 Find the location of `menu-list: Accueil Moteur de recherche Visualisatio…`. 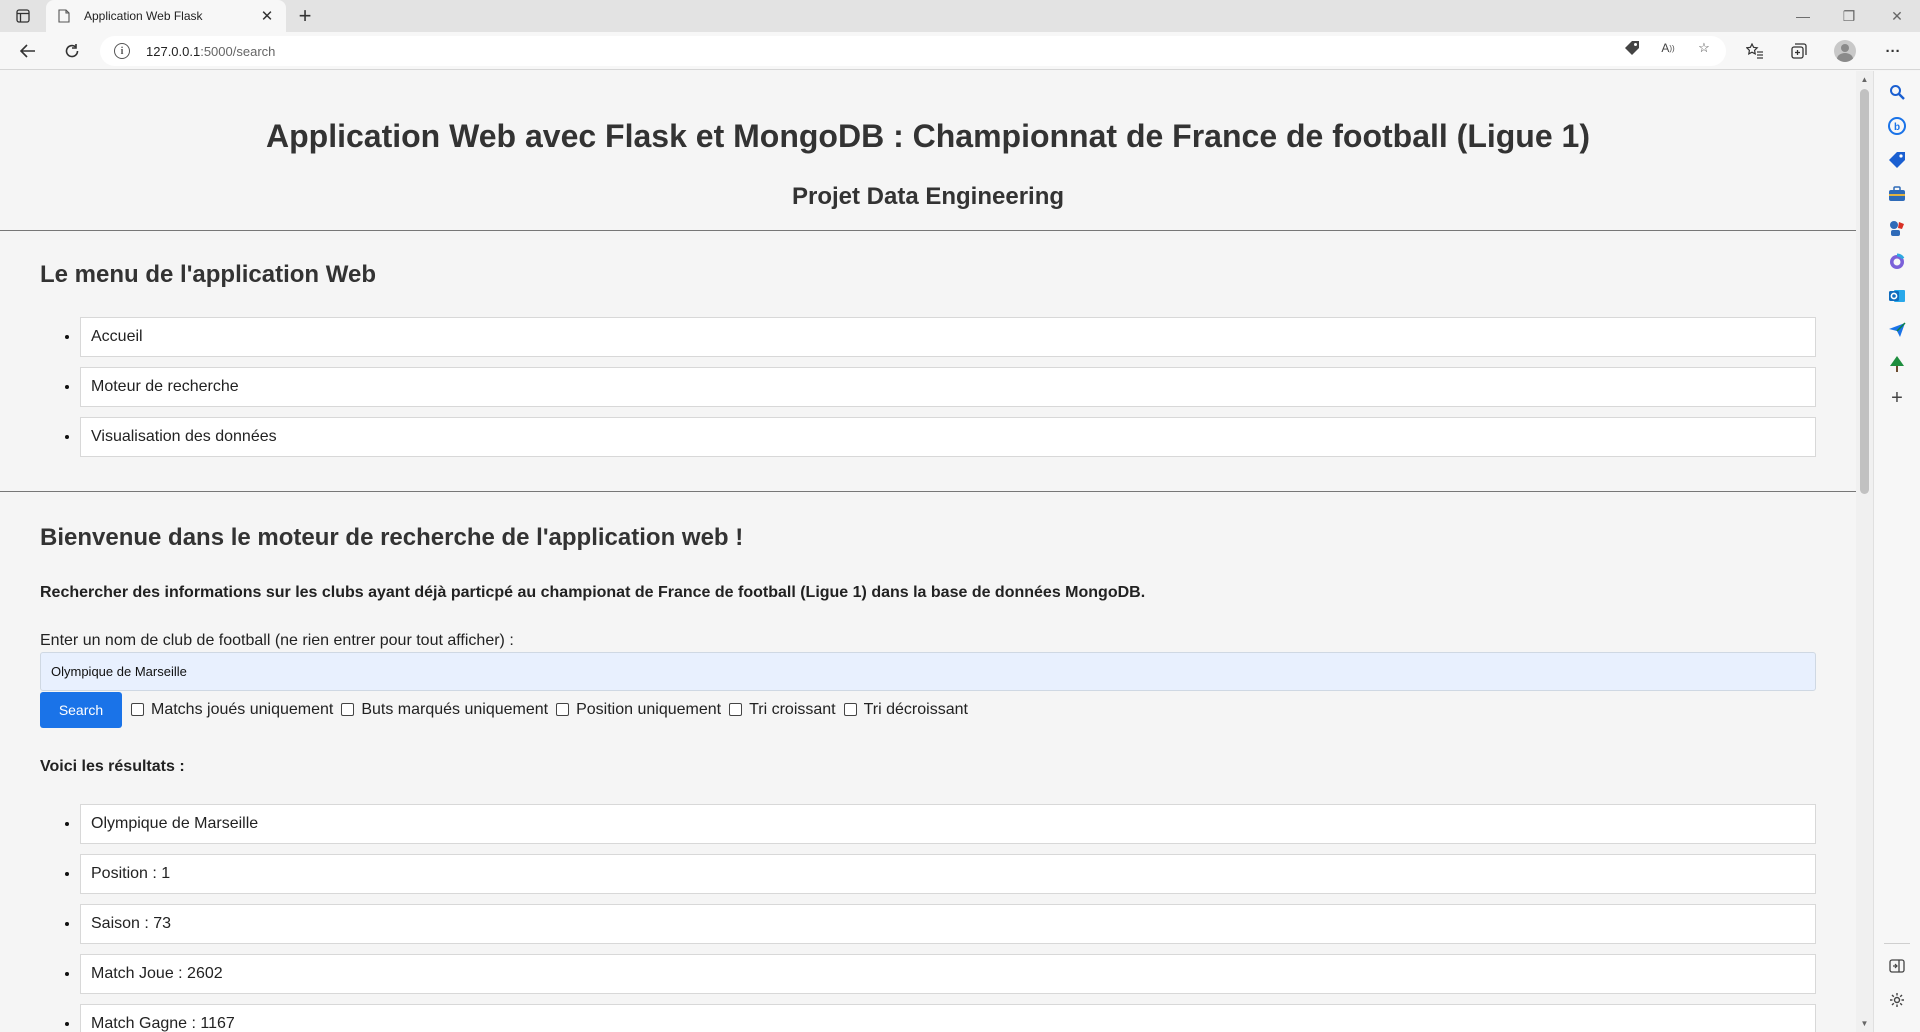

menu-list: Accueil Moteur de recherche Visualisatio… is located at coordinates (928, 387).